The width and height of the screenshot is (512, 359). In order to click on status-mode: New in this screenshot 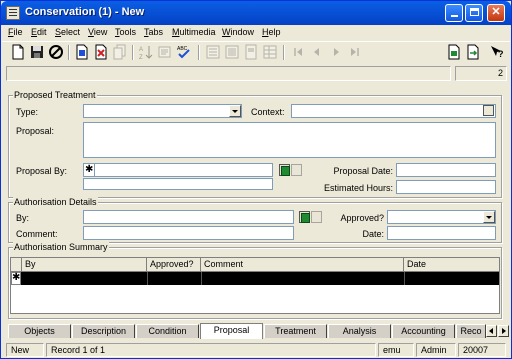, I will do `click(25, 350)`.